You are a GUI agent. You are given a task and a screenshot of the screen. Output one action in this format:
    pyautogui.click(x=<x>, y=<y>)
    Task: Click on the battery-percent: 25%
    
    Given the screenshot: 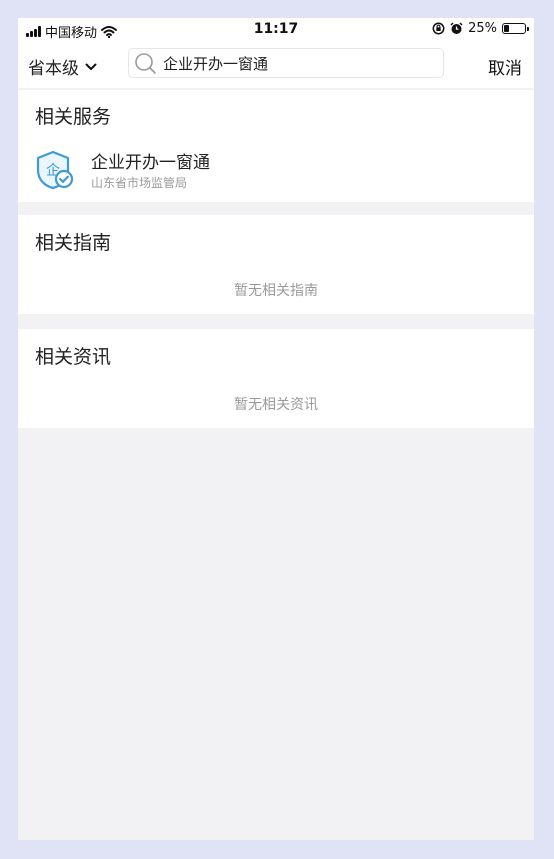 What is the action you would take?
    pyautogui.click(x=482, y=28)
    